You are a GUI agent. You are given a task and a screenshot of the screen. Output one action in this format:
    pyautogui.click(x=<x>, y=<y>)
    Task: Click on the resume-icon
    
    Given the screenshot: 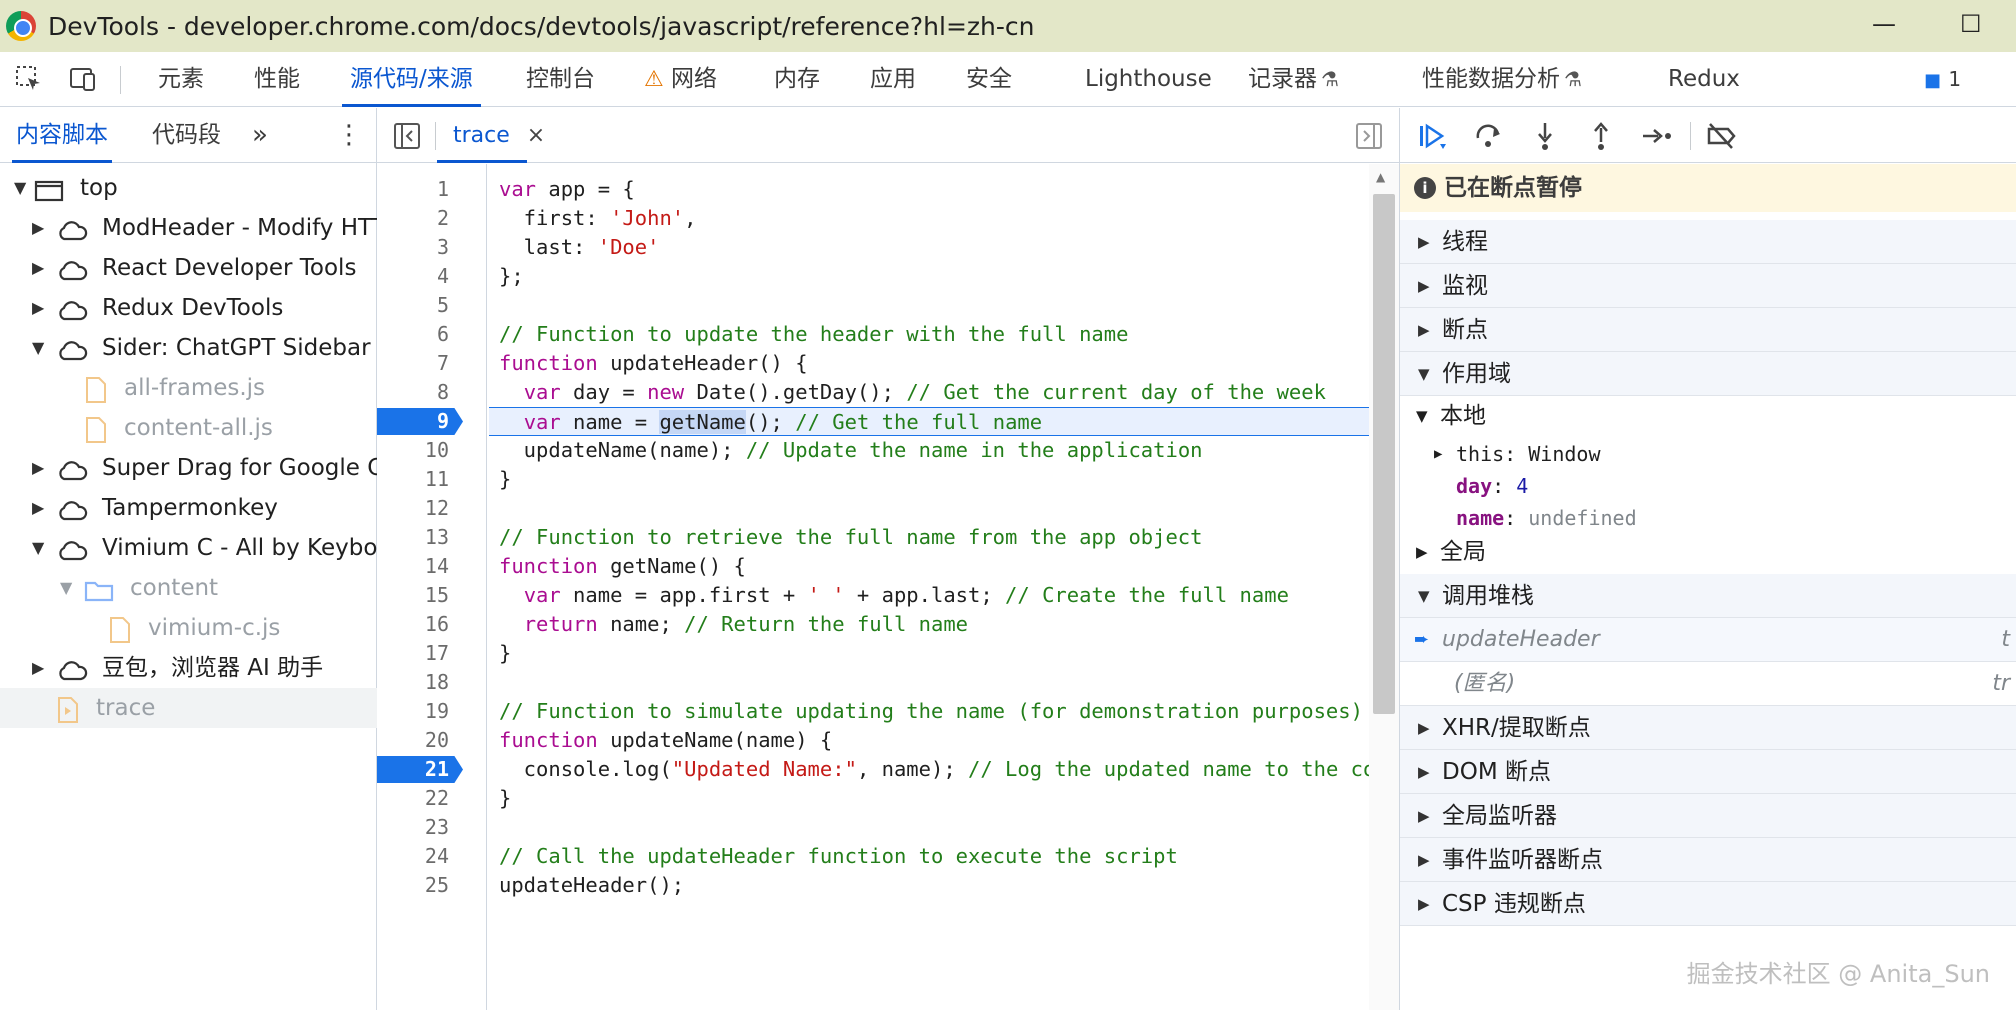 What is the action you would take?
    pyautogui.click(x=1433, y=136)
    